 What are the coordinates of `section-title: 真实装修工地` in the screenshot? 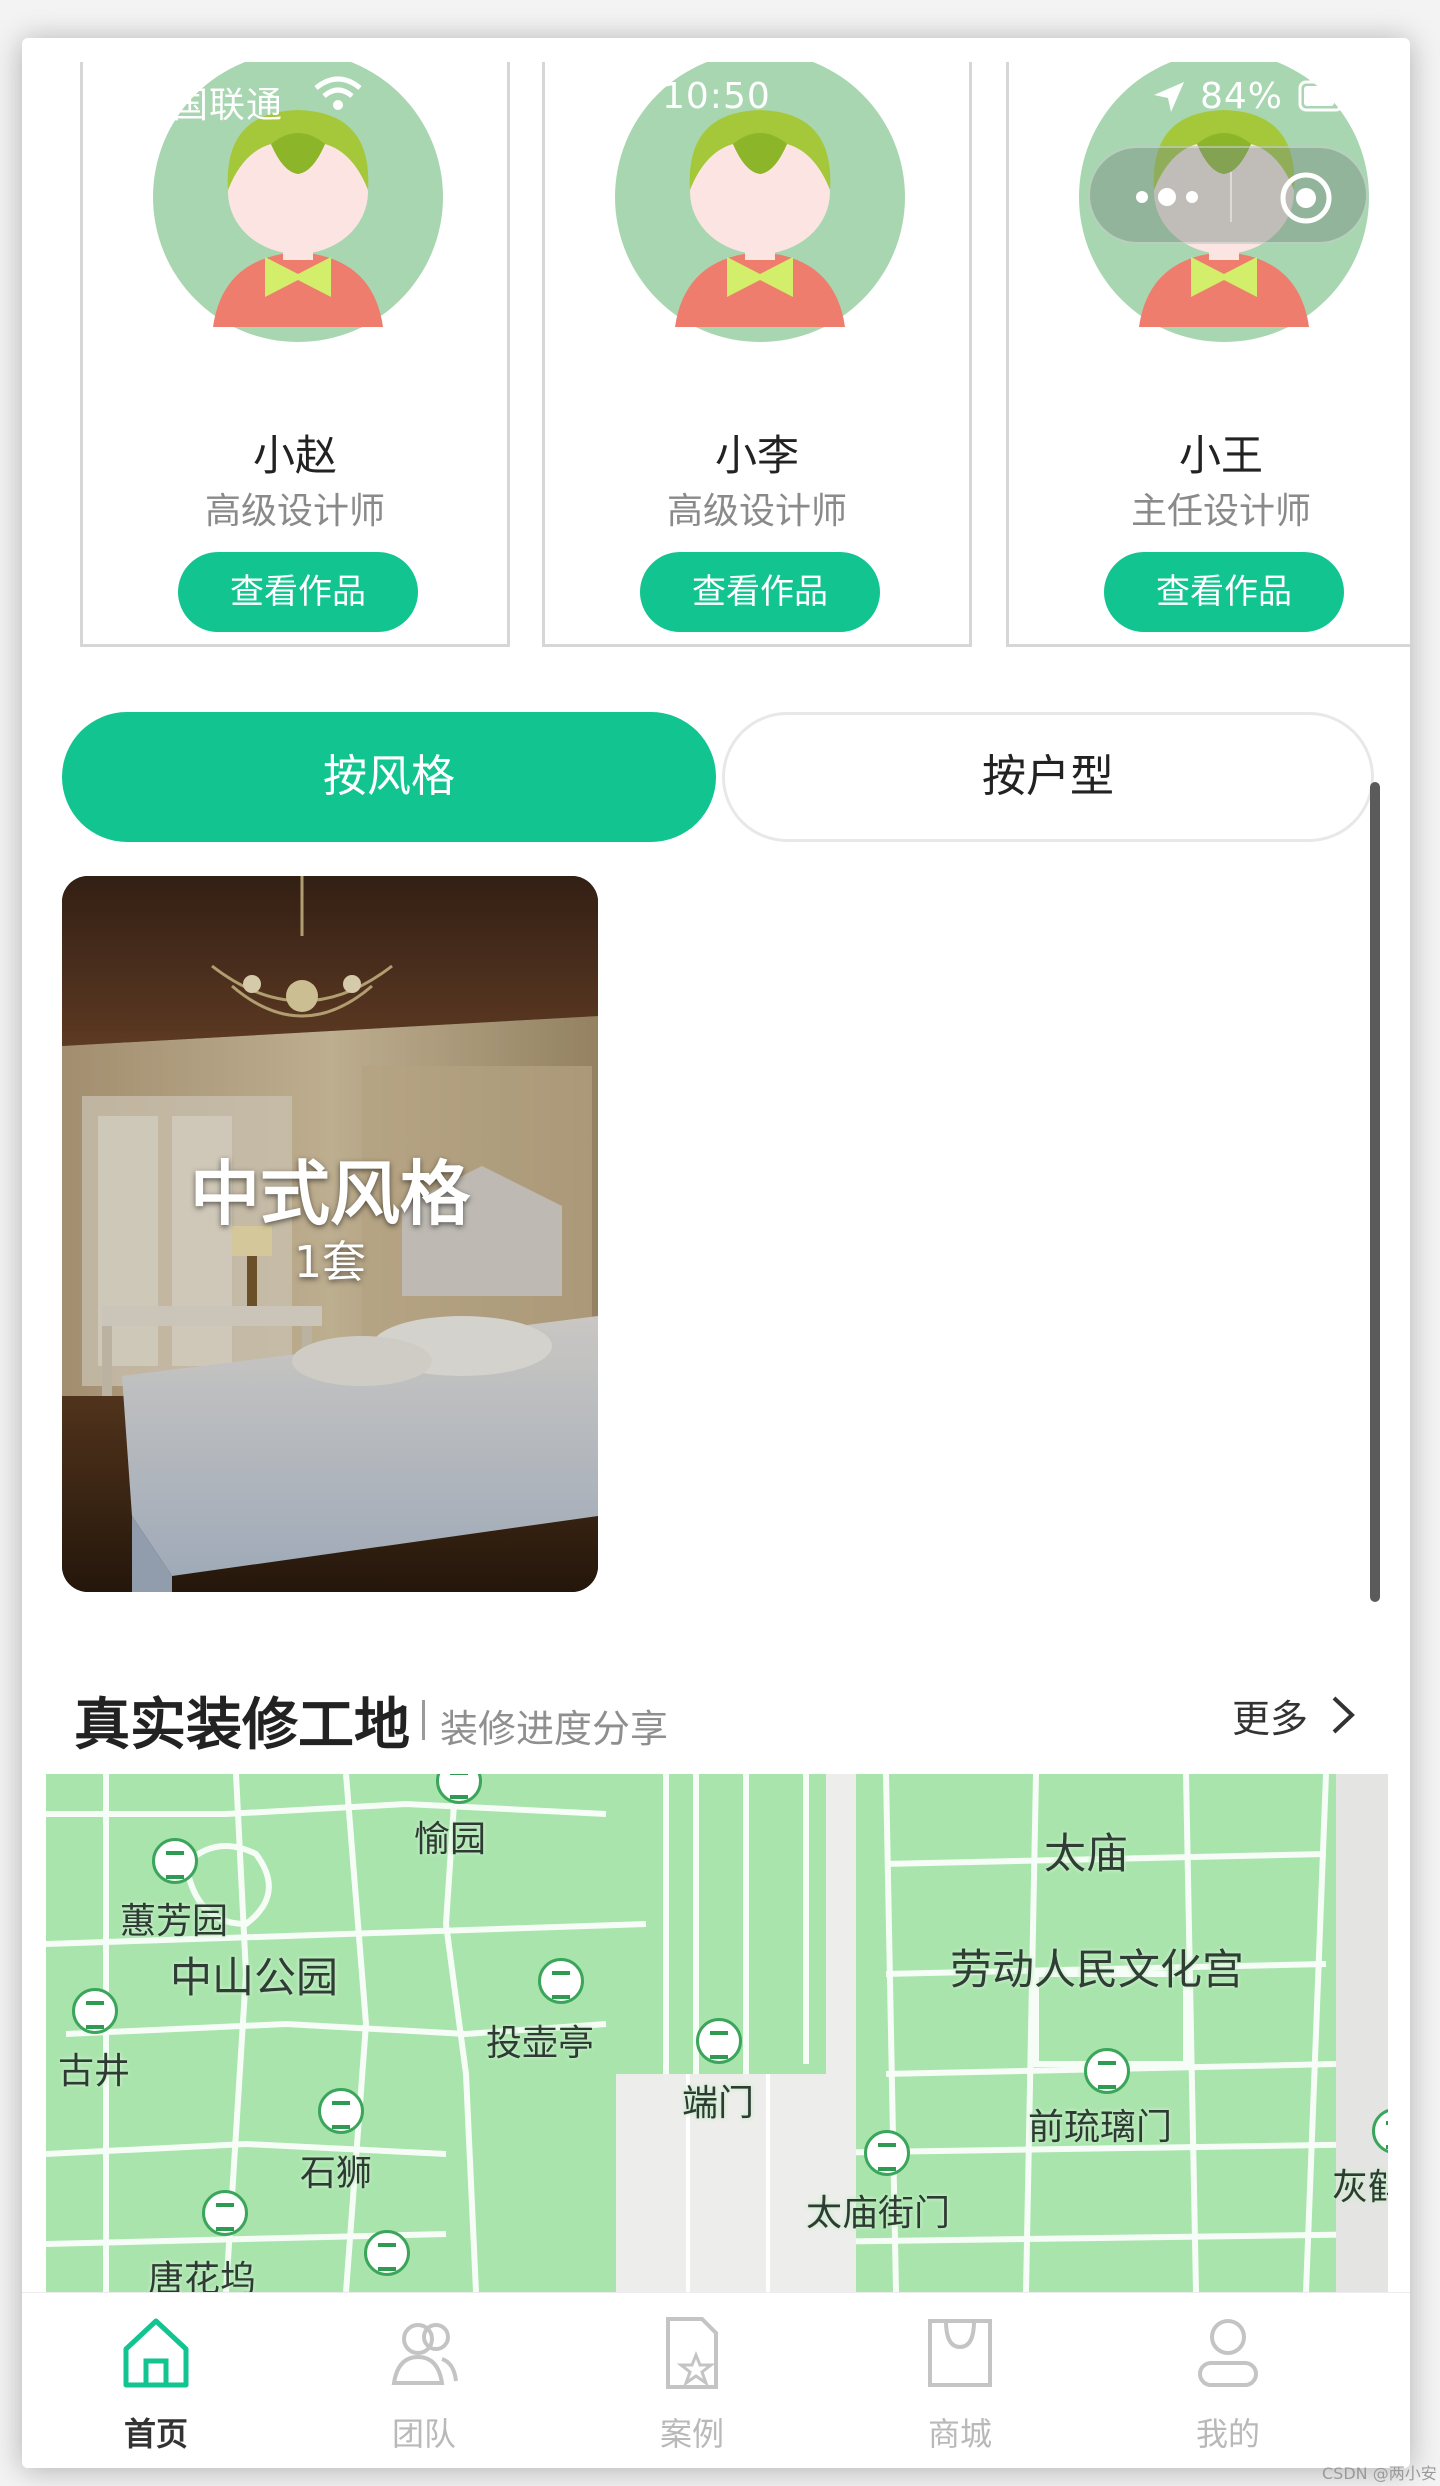 It's located at (242, 1725).